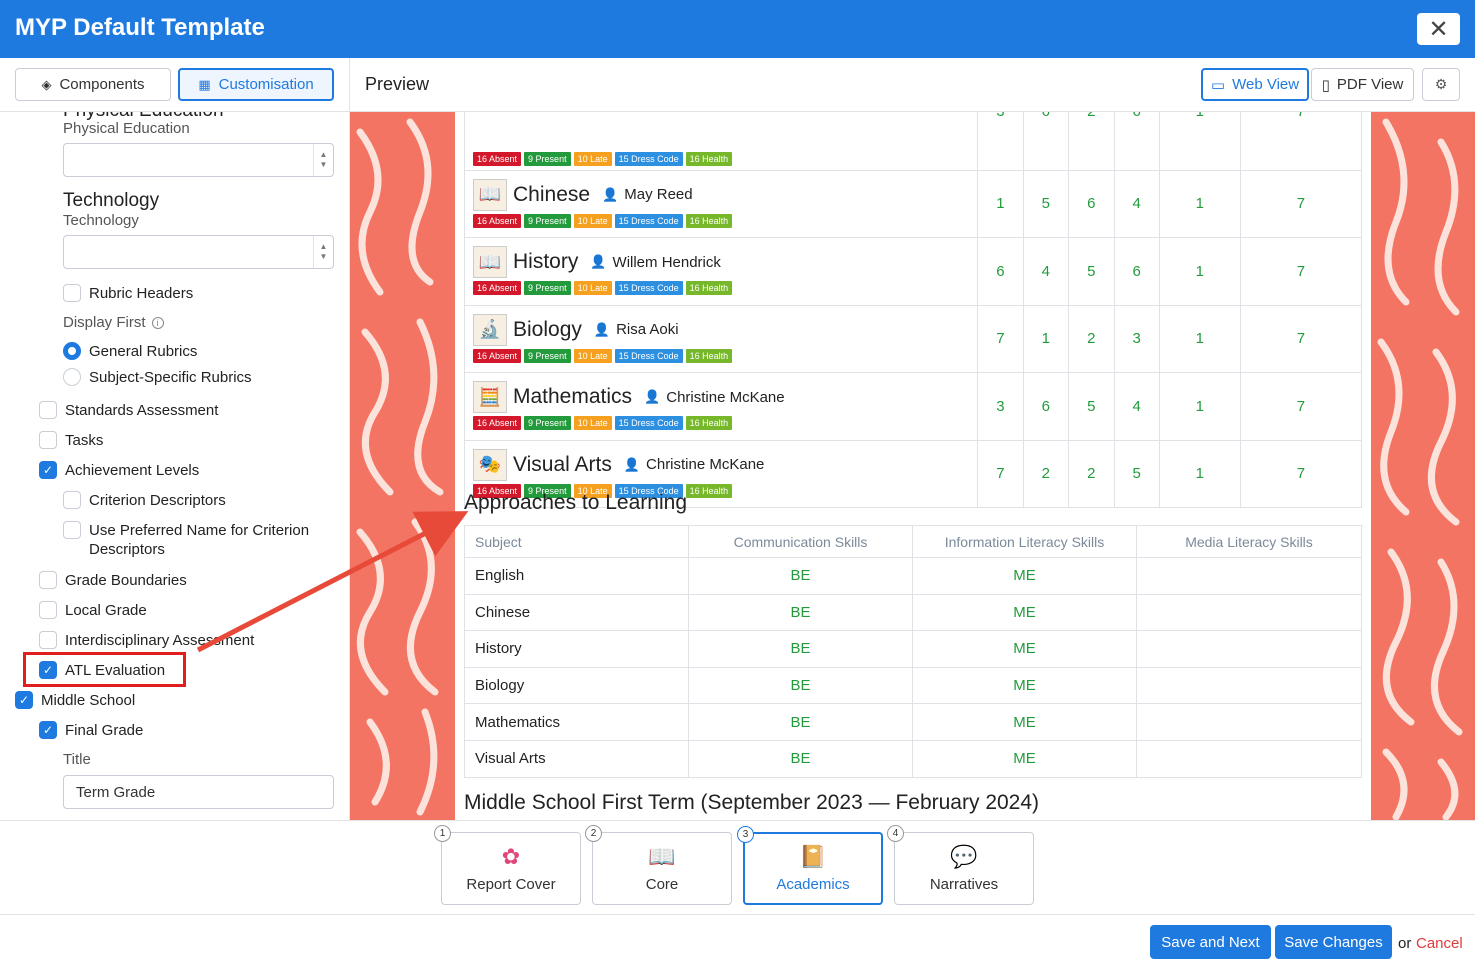 This screenshot has width=1475, height=968. Describe the element at coordinates (552, 194) in the screenshot. I see `subject-name: Chinese` at that location.